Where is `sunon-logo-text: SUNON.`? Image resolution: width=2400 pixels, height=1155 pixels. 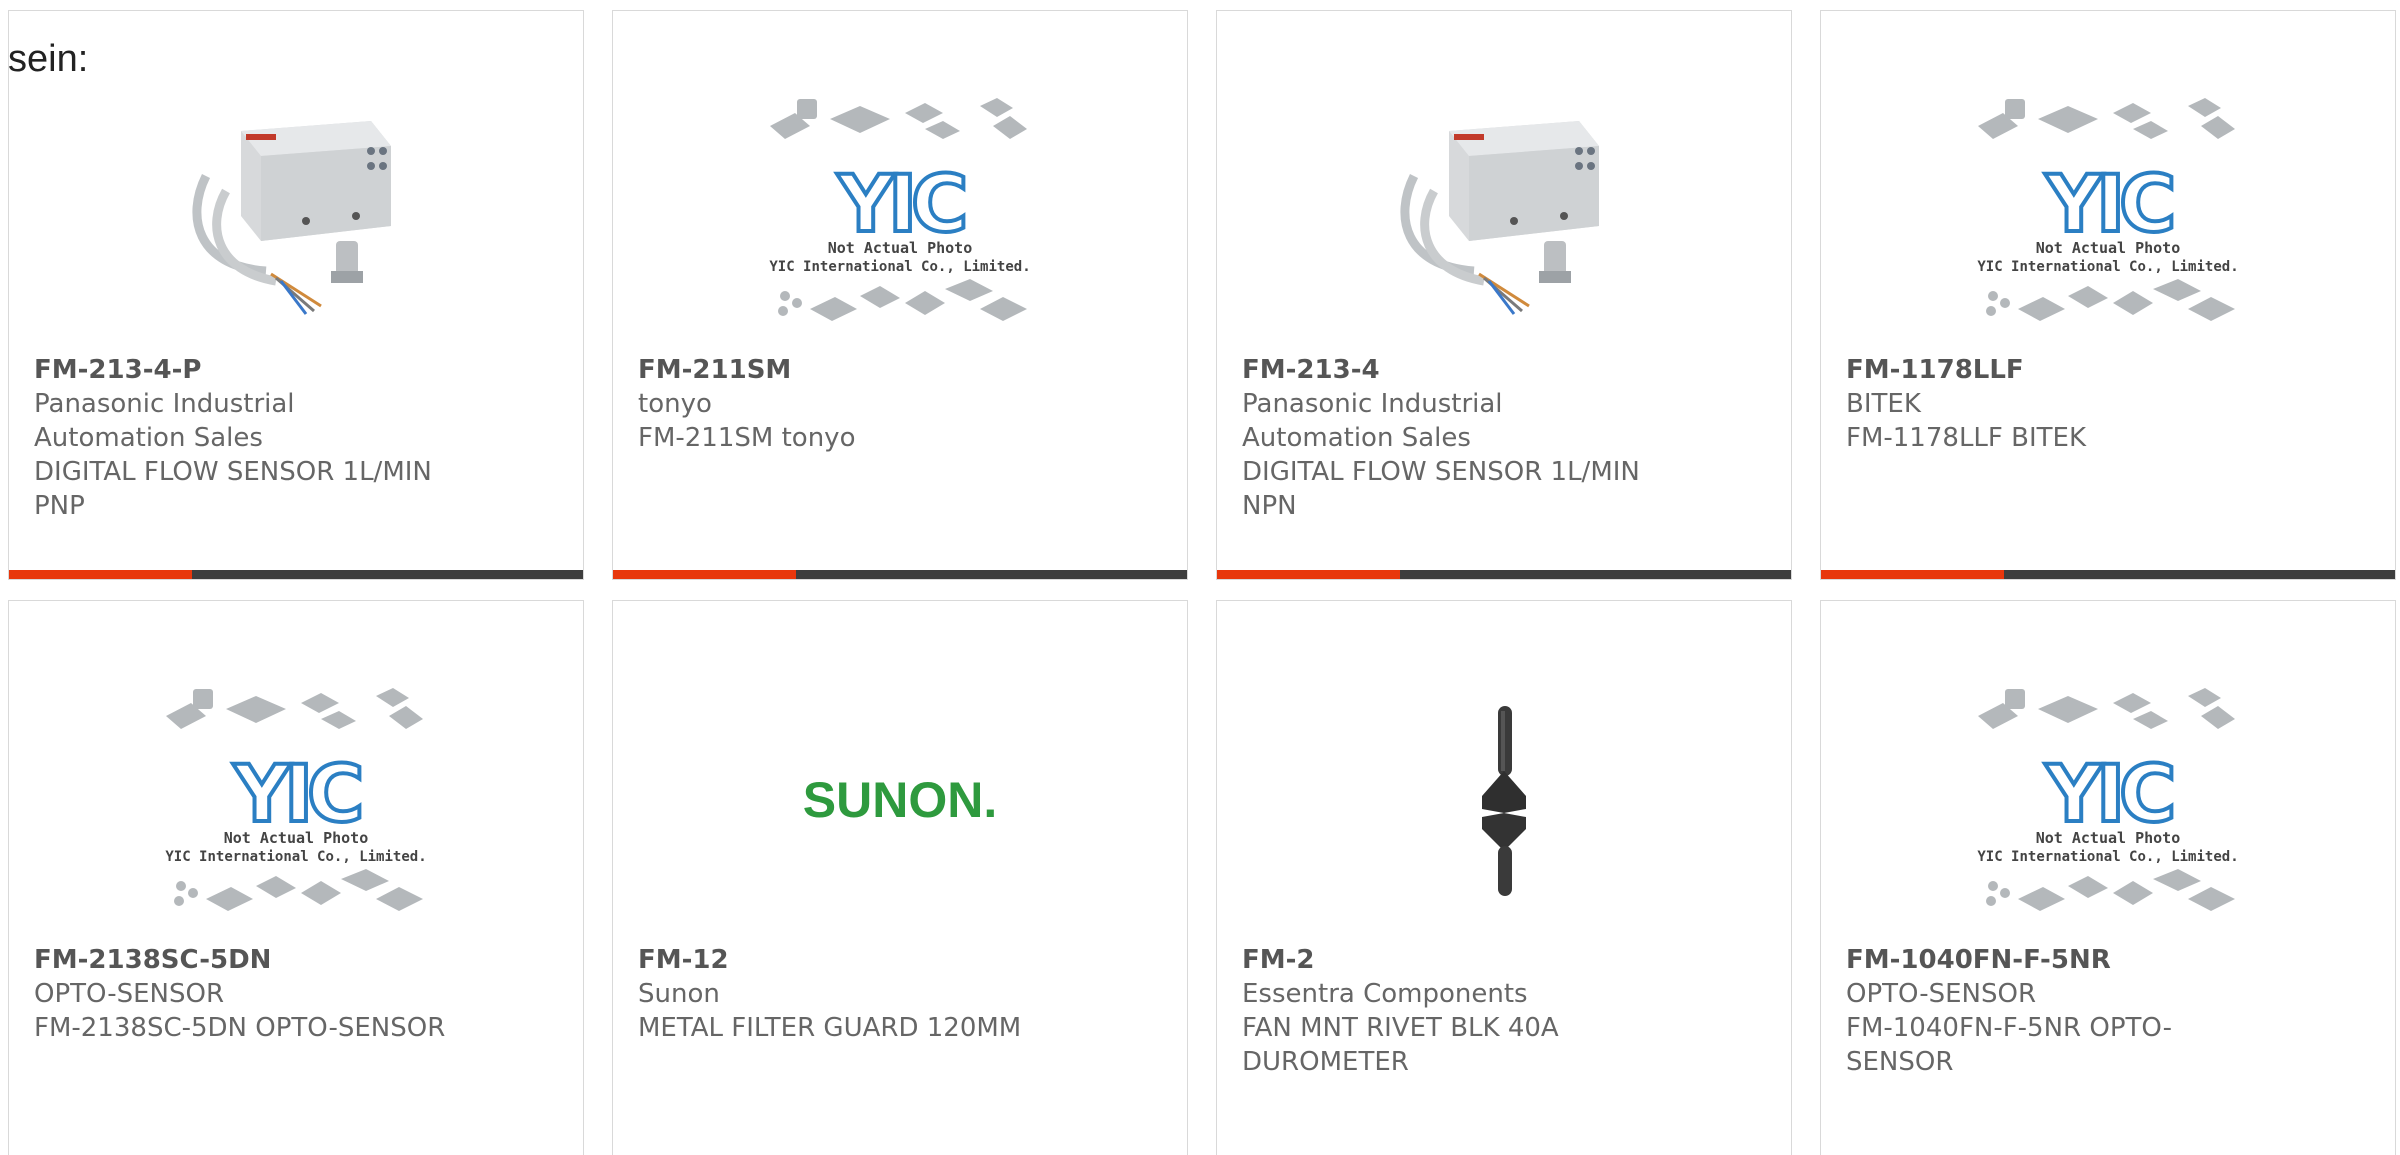 sunon-logo-text: SUNON. is located at coordinates (900, 800).